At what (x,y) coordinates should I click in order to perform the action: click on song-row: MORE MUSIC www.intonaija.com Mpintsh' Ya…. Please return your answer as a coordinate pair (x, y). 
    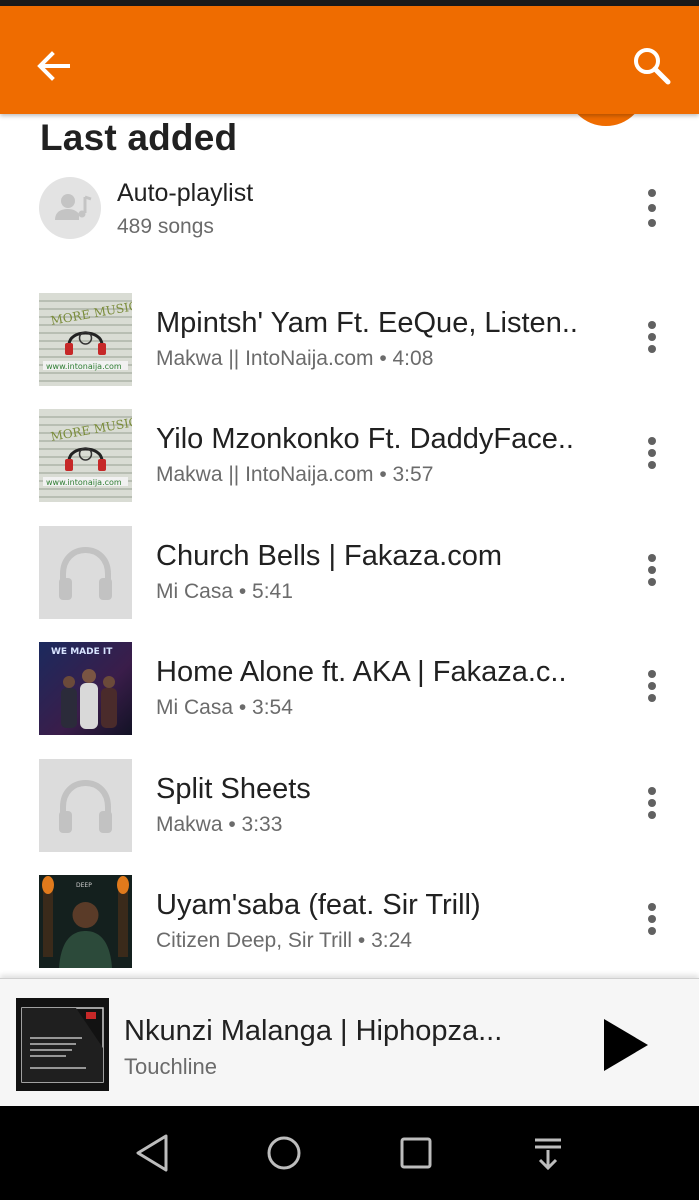
    Looking at the image, I should click on (349, 351).